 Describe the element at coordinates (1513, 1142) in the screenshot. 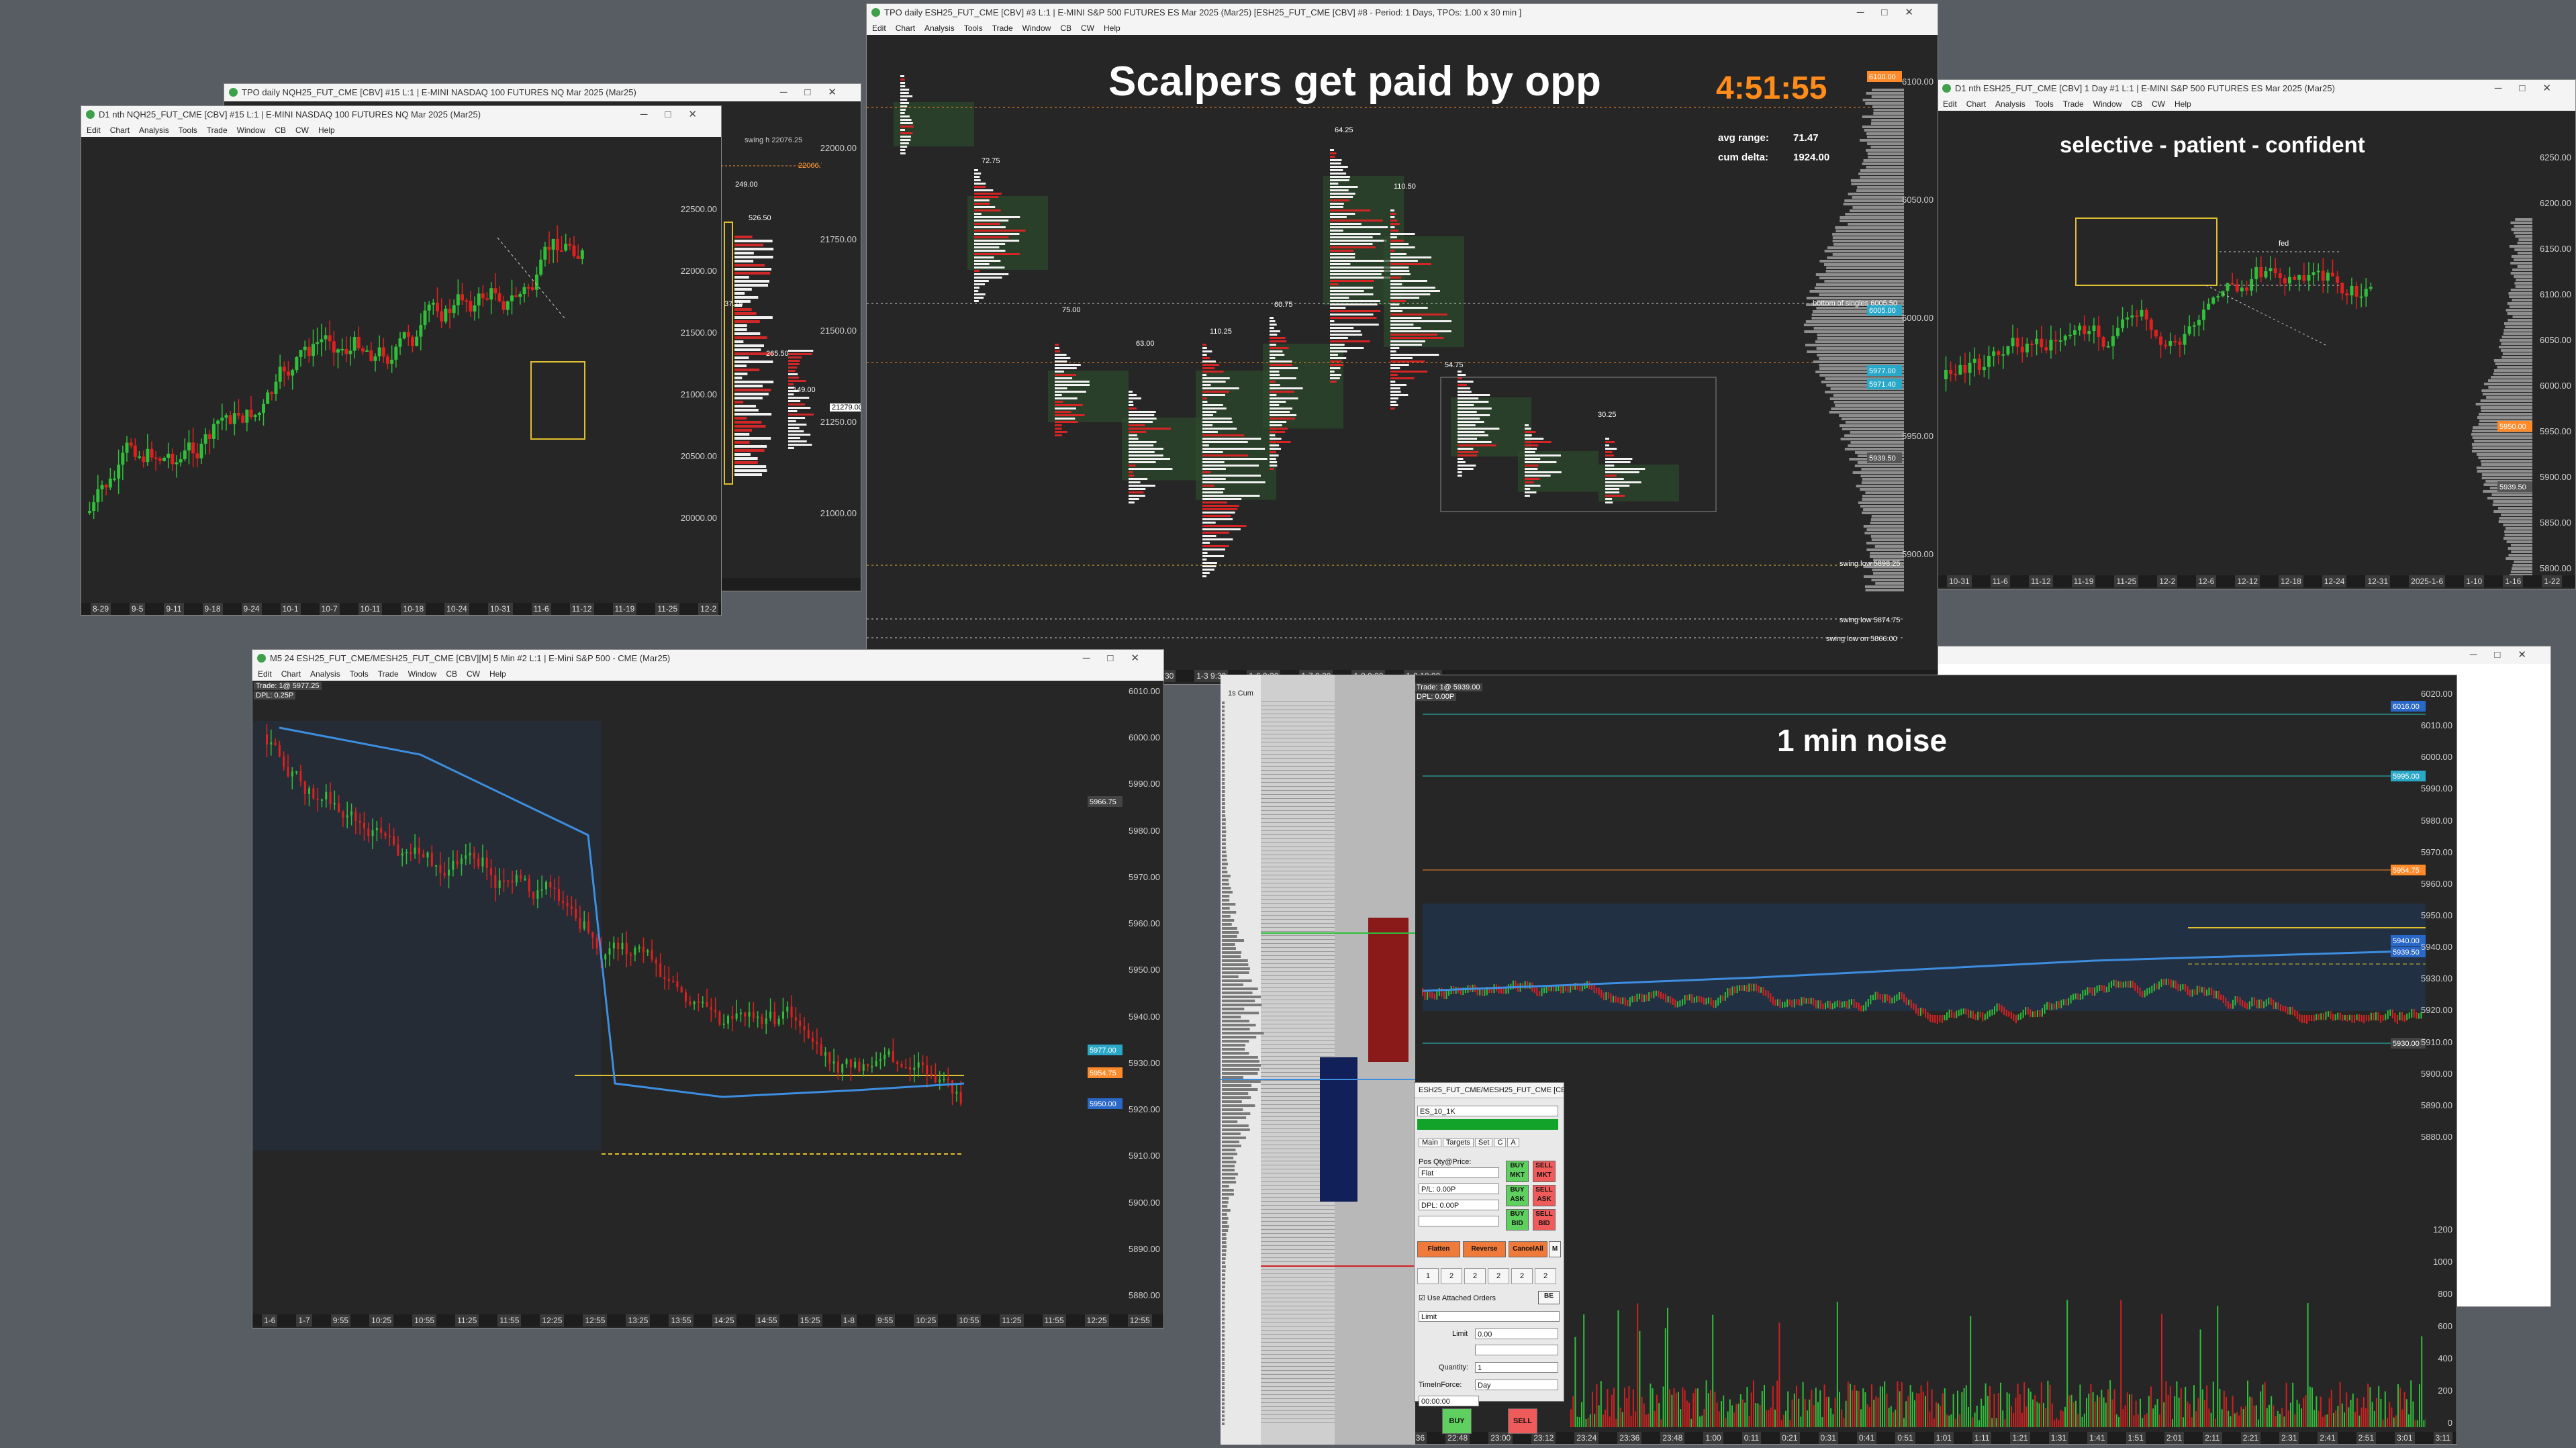

I see `tab-a: A` at that location.